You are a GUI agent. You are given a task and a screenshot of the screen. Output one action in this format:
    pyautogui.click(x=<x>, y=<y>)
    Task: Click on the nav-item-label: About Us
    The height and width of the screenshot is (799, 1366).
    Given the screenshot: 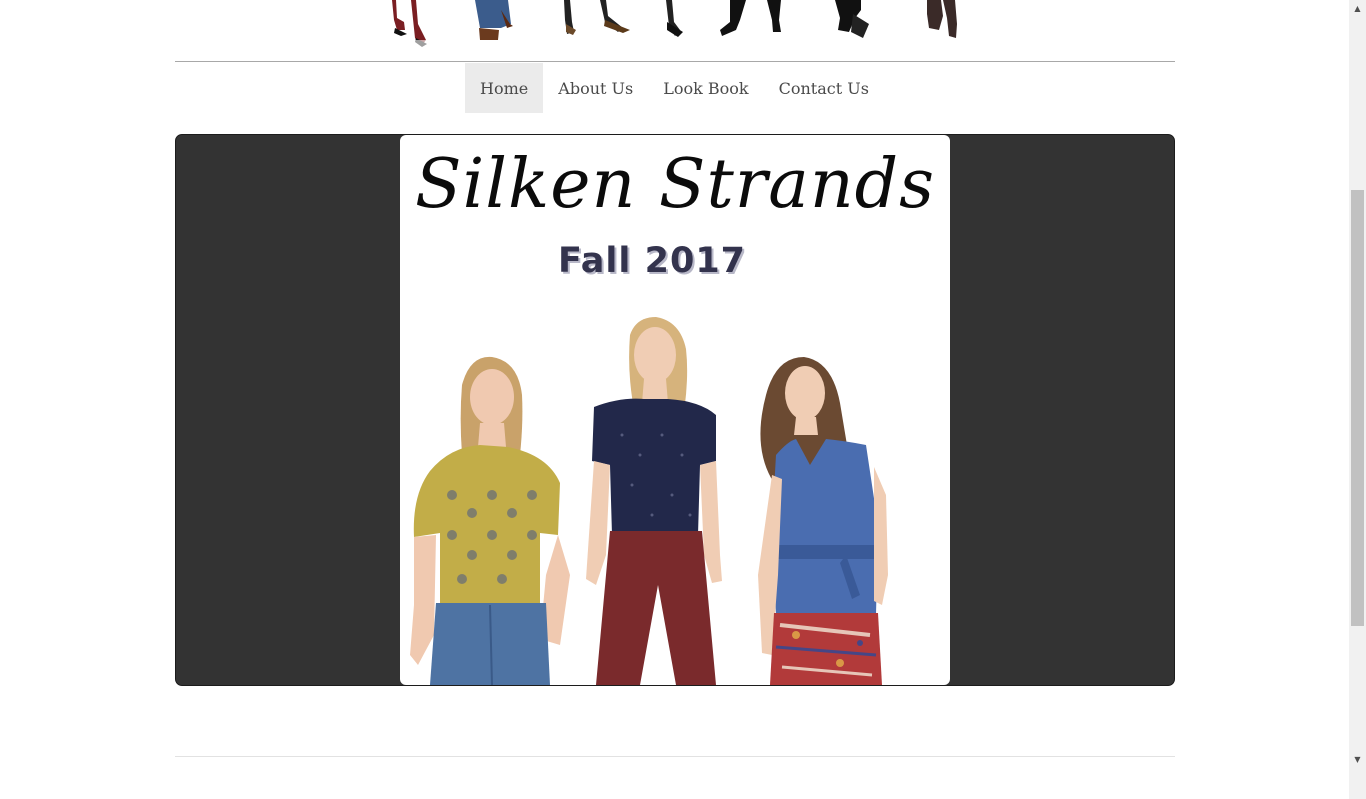 What is the action you would take?
    pyautogui.click(x=596, y=88)
    